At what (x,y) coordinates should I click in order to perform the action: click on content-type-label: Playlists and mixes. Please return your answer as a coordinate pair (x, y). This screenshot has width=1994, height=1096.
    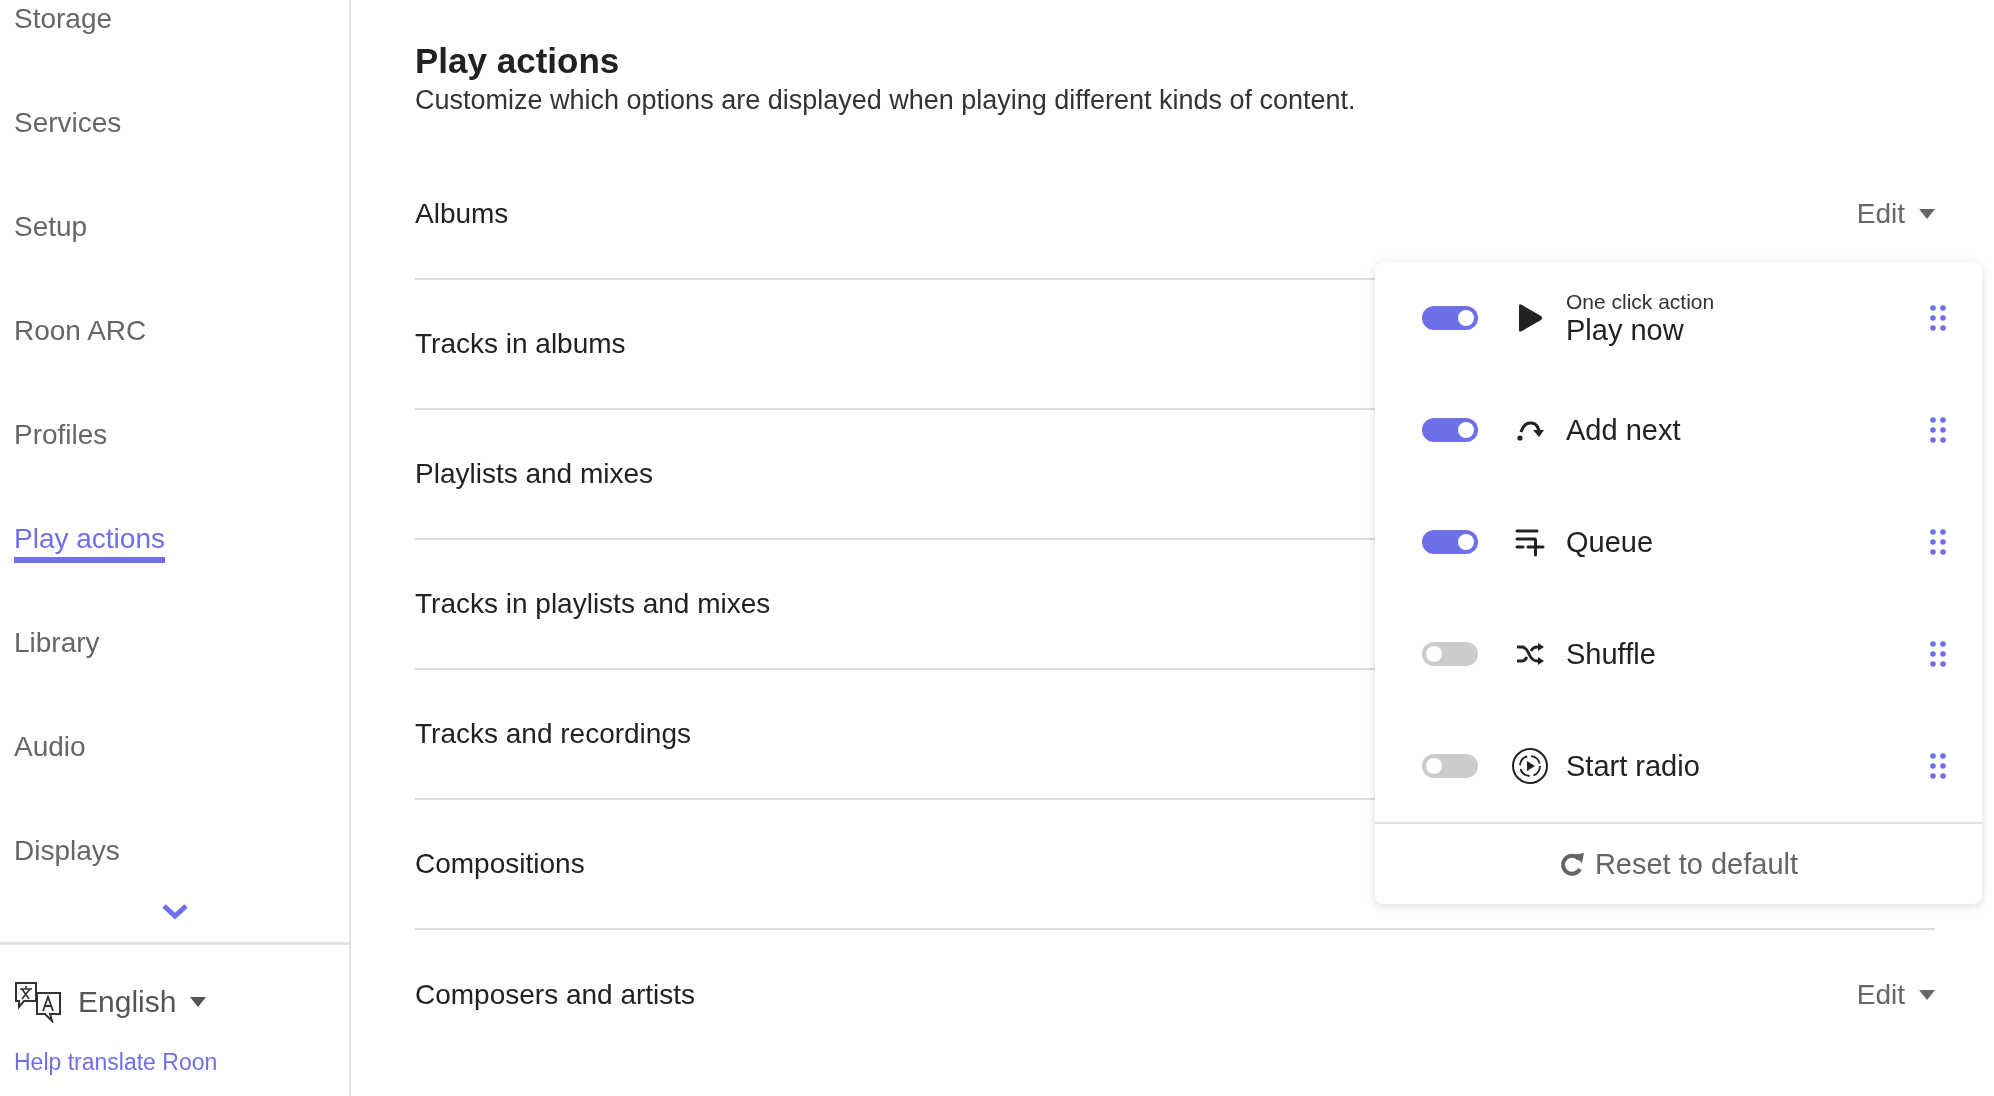
    Looking at the image, I should click on (534, 474).